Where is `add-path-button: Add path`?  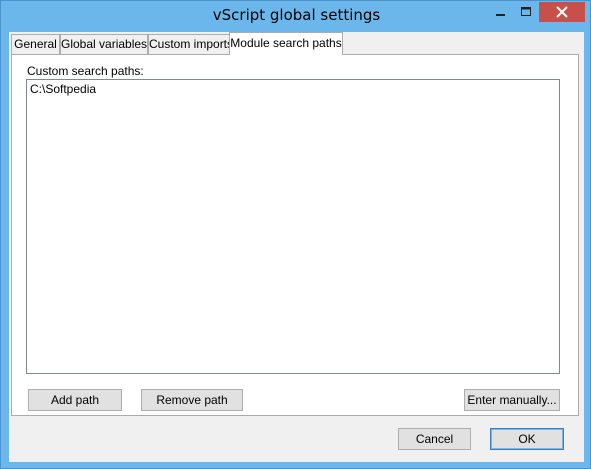 add-path-button: Add path is located at coordinates (75, 400).